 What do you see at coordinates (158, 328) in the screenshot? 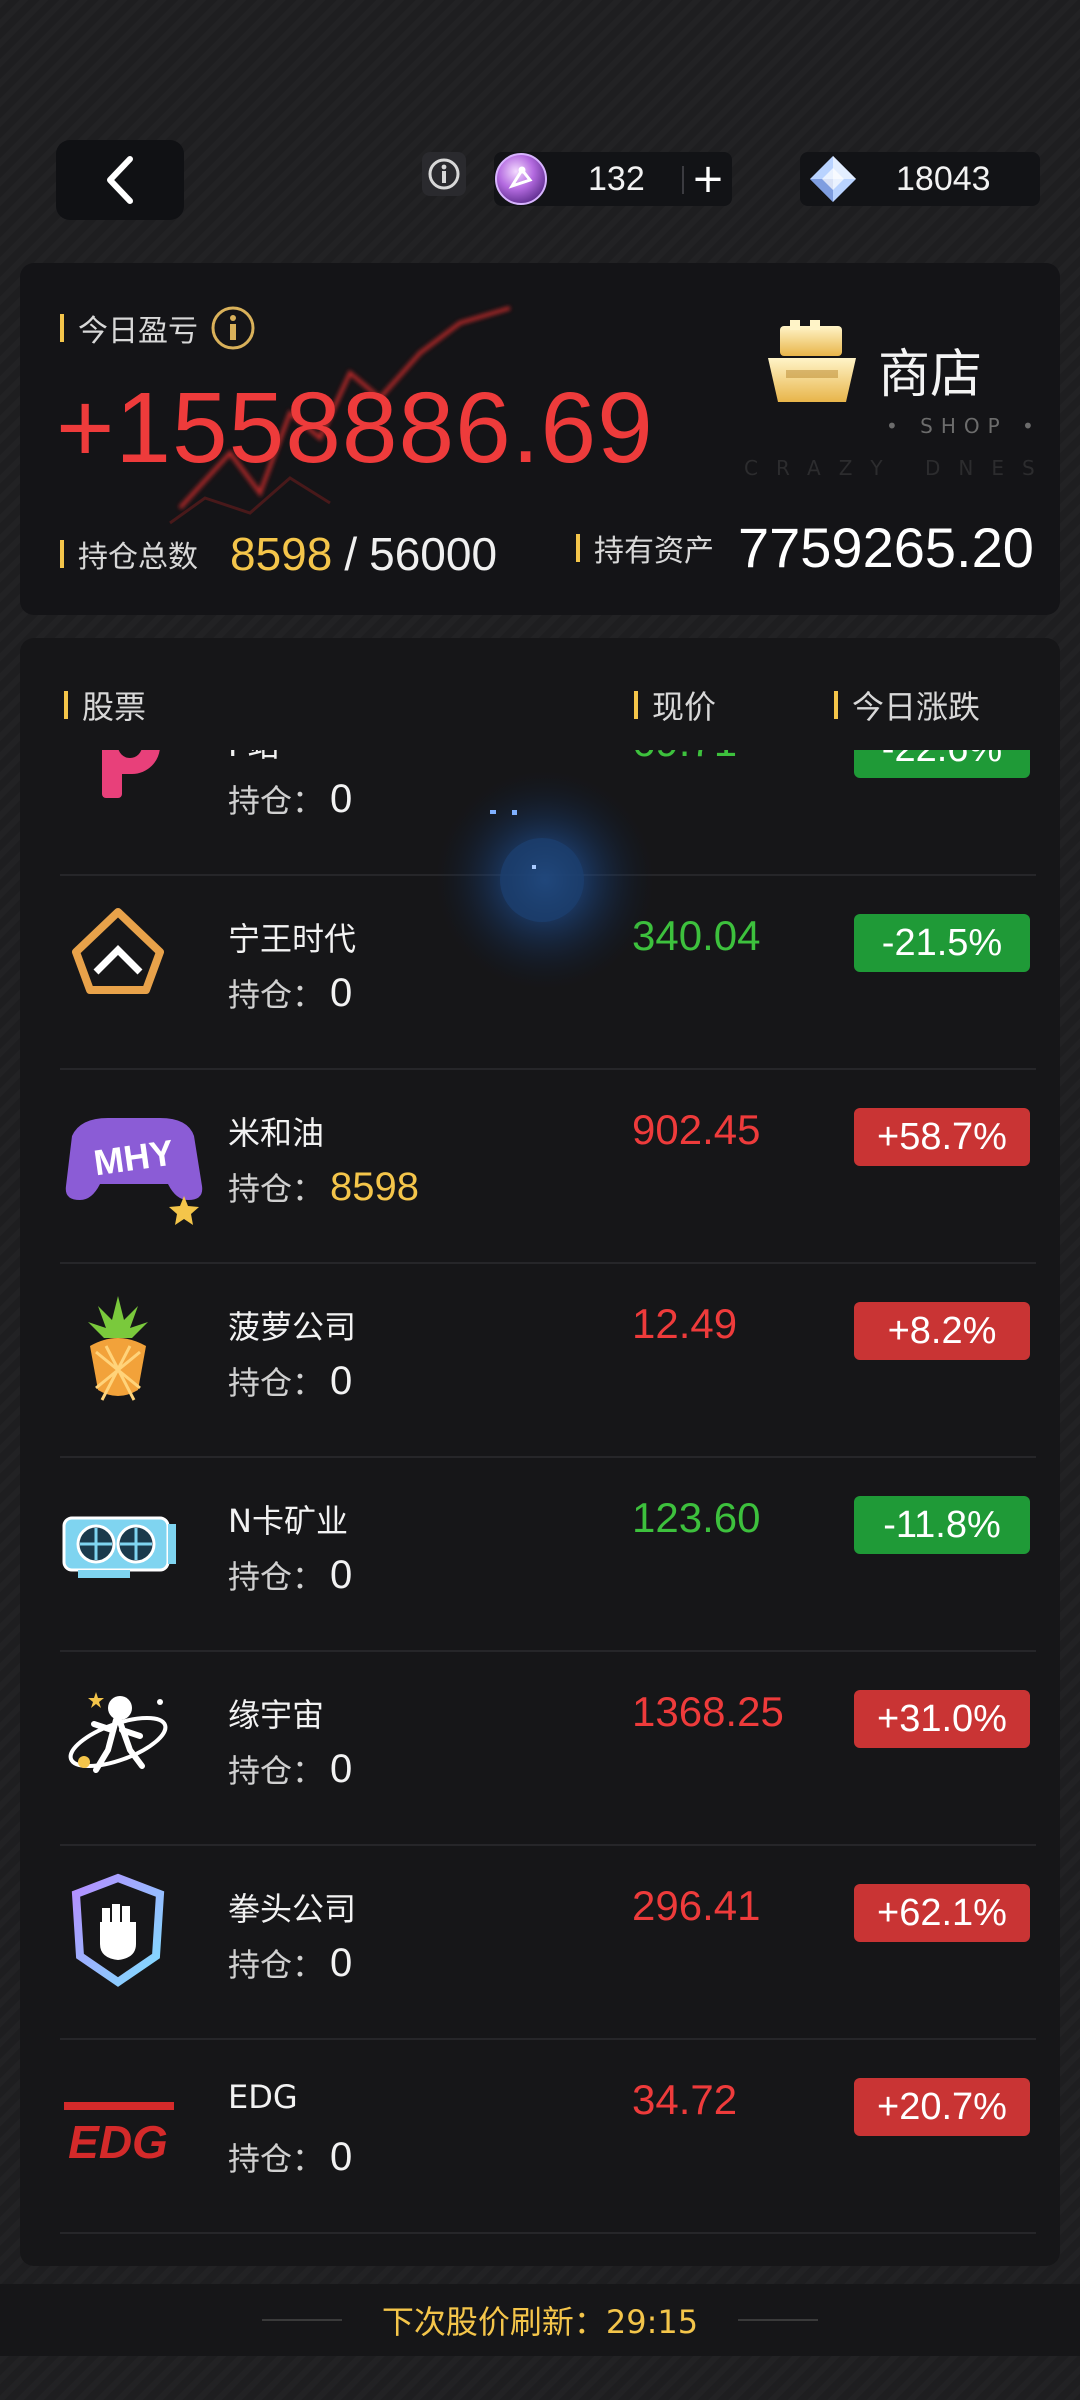
I see `today-profit-label: 今日盈亏` at bounding box center [158, 328].